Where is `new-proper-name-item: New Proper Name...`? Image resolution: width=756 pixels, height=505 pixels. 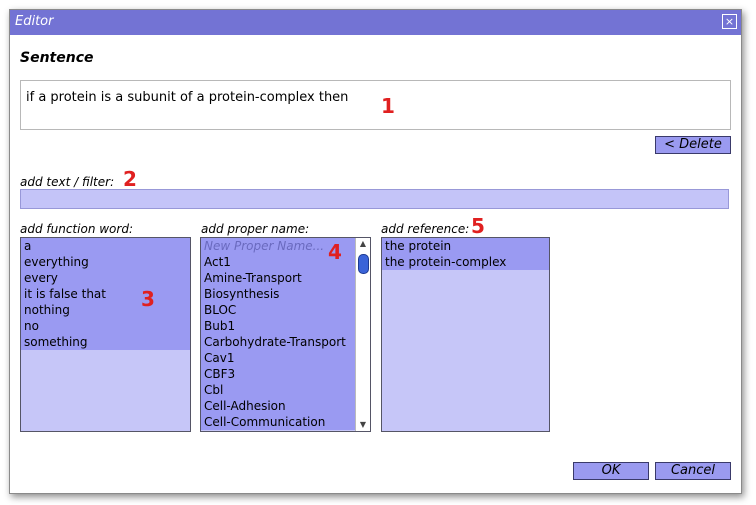
new-proper-name-item: New Proper Name... is located at coordinates (285, 246).